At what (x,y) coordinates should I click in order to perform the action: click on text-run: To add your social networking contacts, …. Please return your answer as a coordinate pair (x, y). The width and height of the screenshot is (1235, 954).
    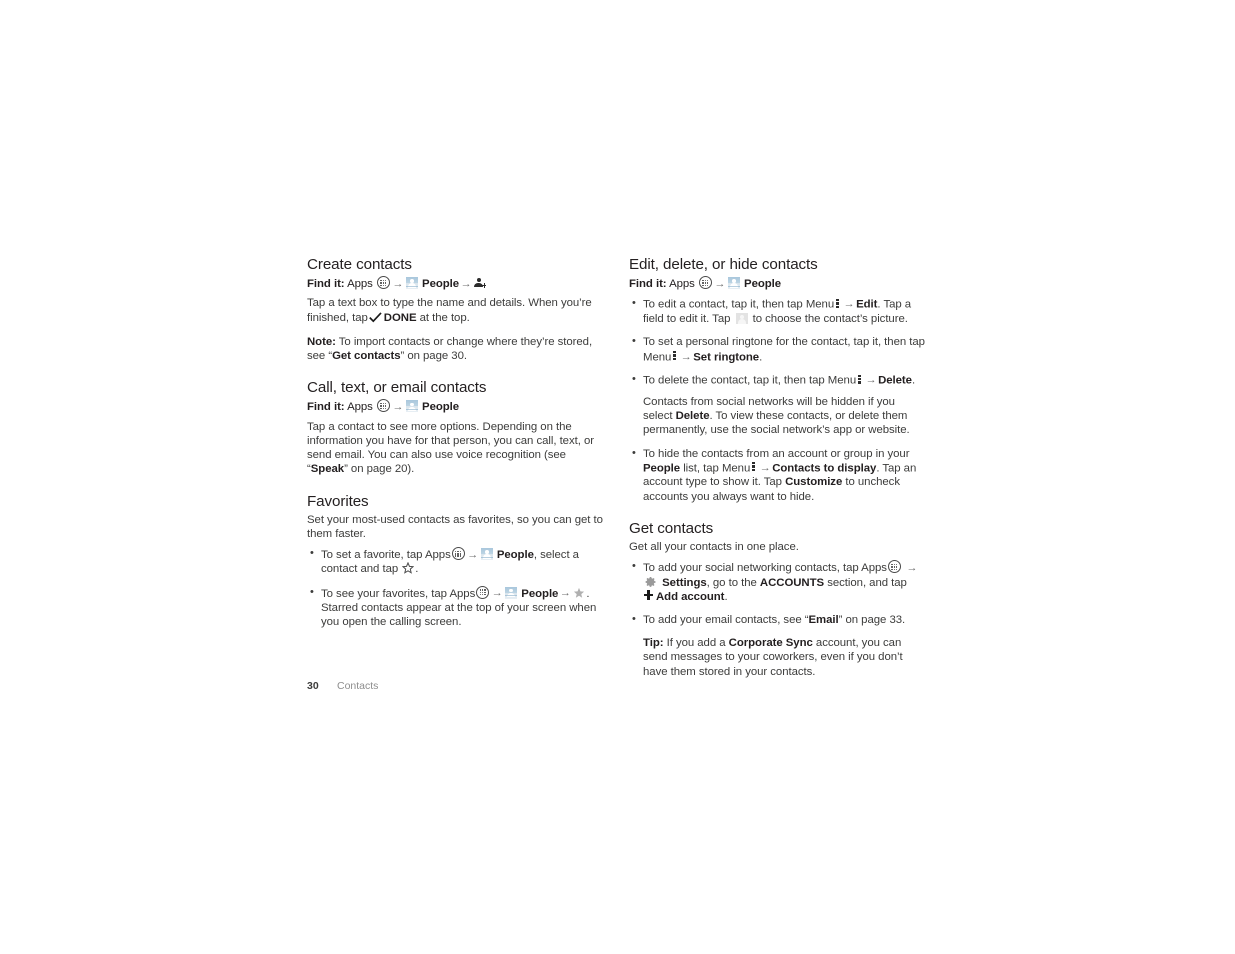
    Looking at the image, I should click on (765, 568).